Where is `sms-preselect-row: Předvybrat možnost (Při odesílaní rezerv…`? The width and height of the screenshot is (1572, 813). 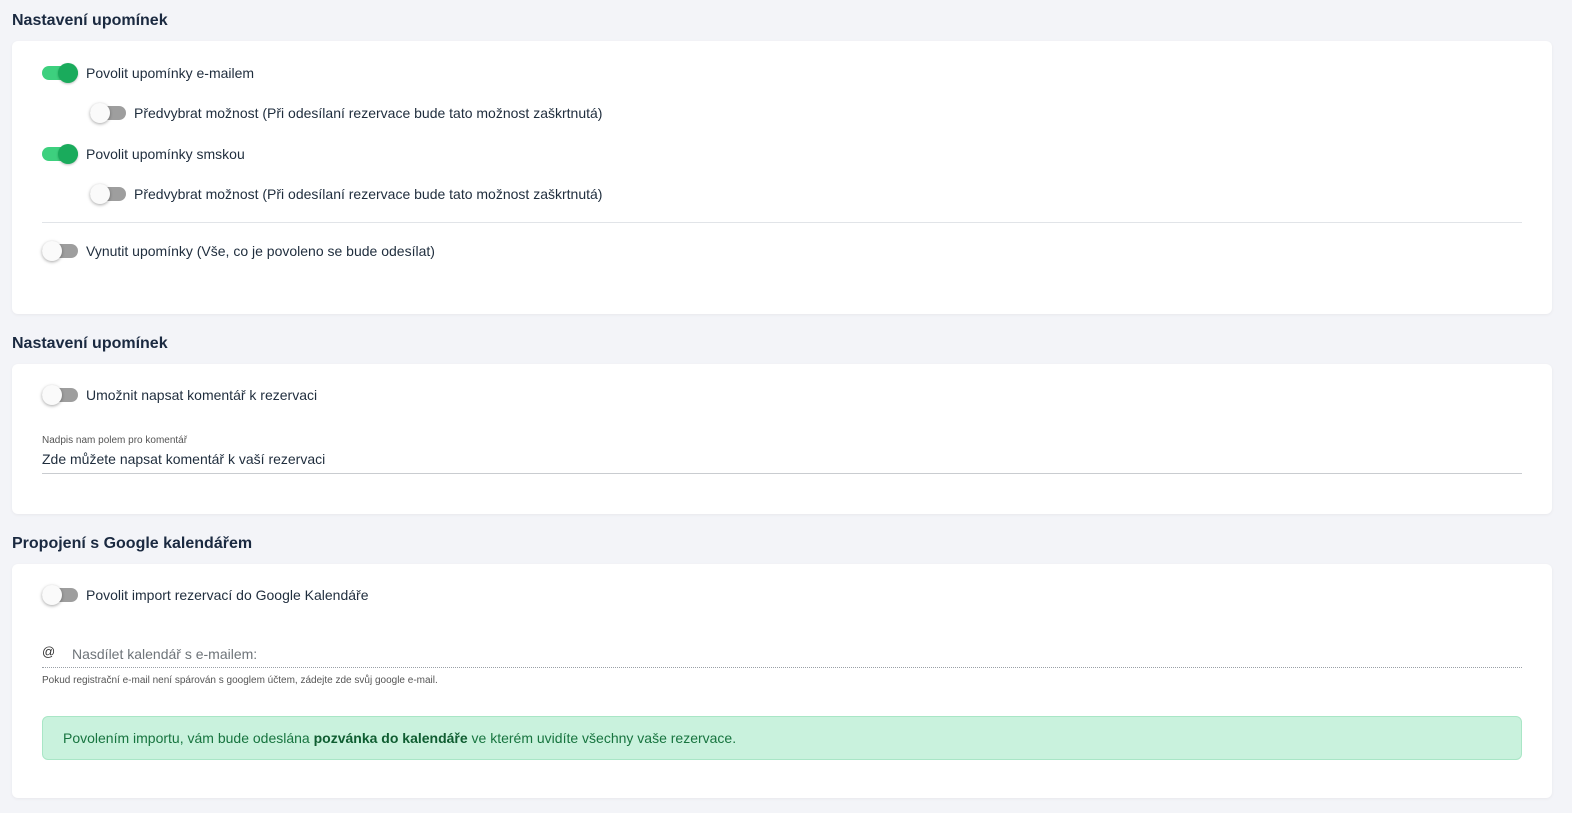
sms-preselect-row: Předvybrat možnost (Při odesílaní rezerv… is located at coordinates (346, 194).